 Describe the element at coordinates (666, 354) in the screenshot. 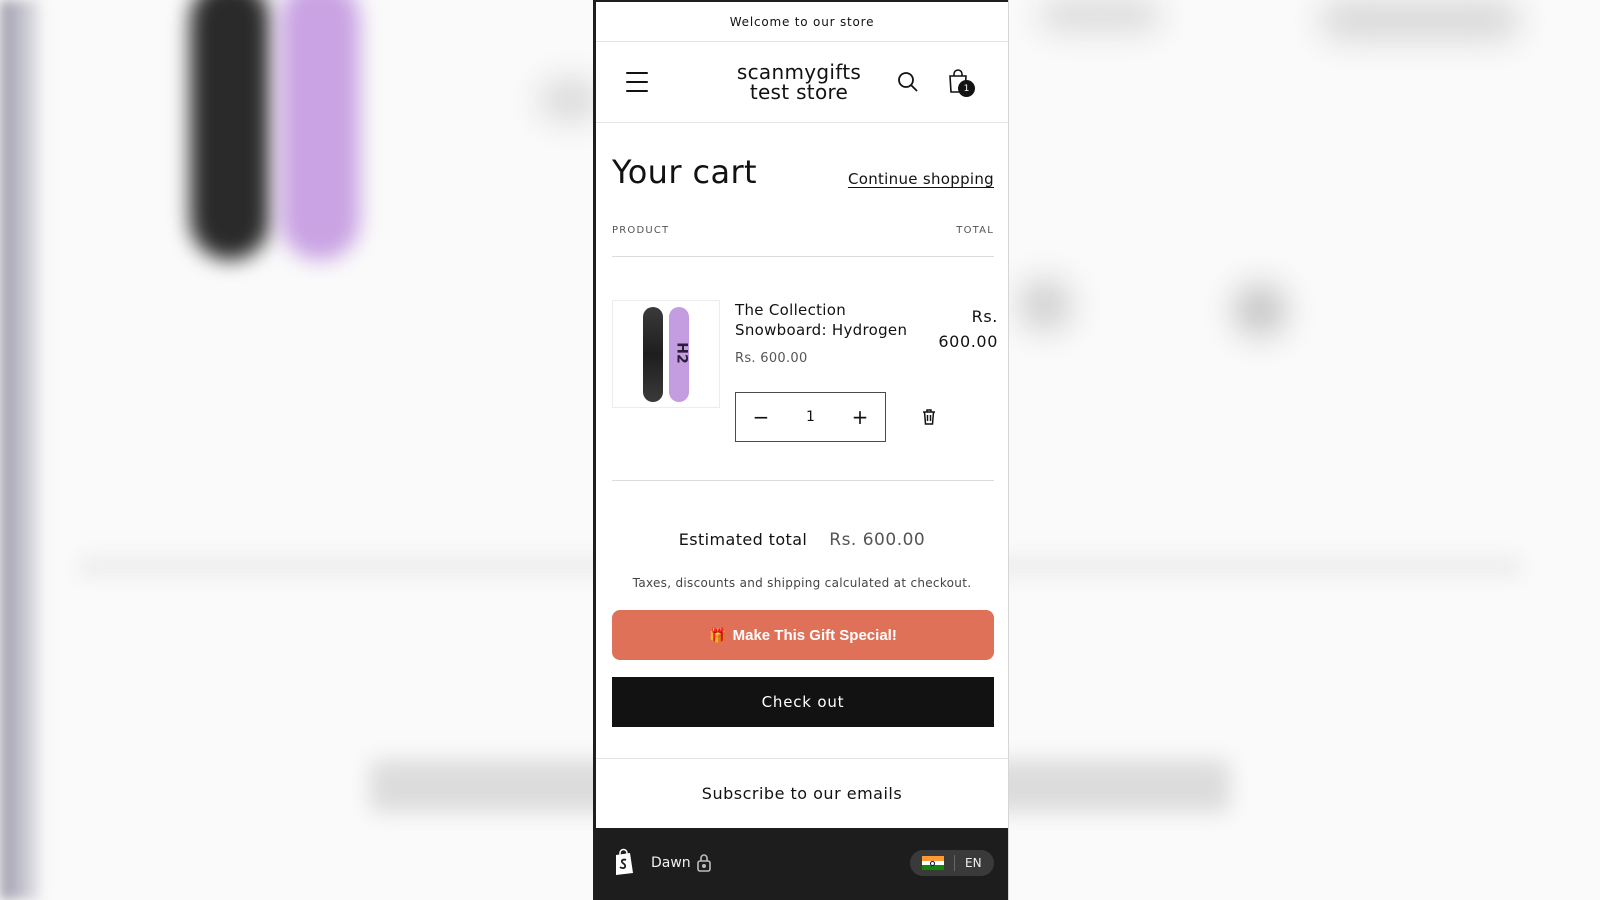

I see `product-thumbnail` at that location.